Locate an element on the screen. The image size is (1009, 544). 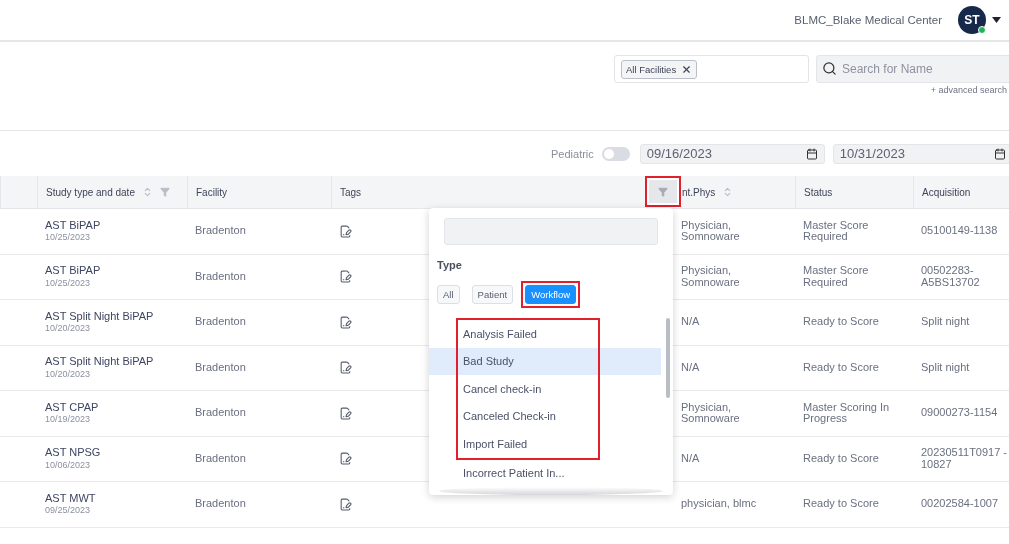
column-header: Facility is located at coordinates (212, 192).